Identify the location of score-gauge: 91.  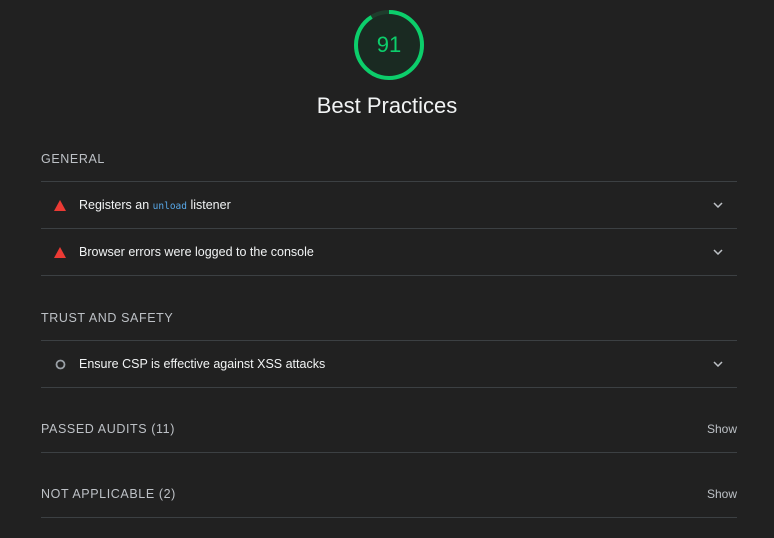
(389, 45).